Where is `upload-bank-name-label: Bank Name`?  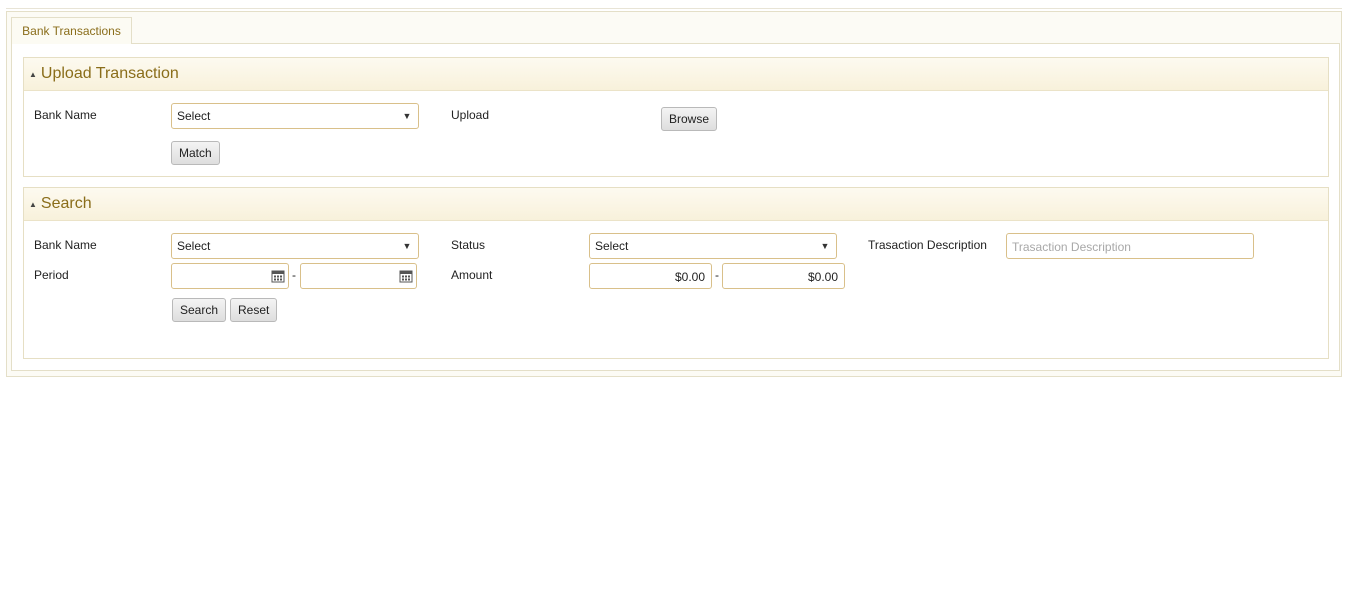
upload-bank-name-label: Bank Name is located at coordinates (65, 115).